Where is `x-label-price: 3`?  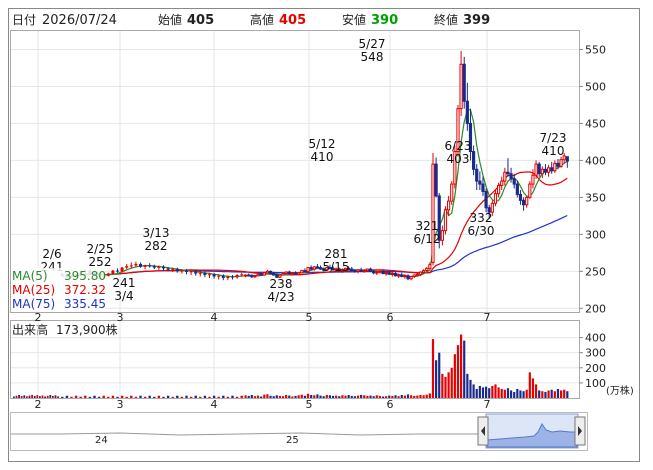
x-label-price: 3 is located at coordinates (120, 317).